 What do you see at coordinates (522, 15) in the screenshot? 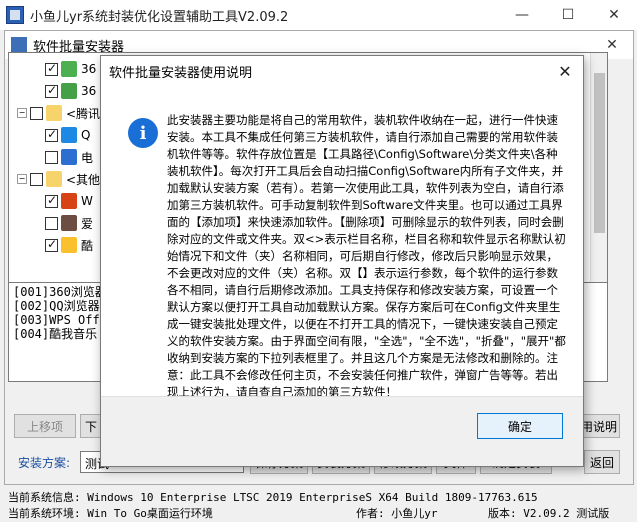
I see `minimize-button: —` at bounding box center [522, 15].